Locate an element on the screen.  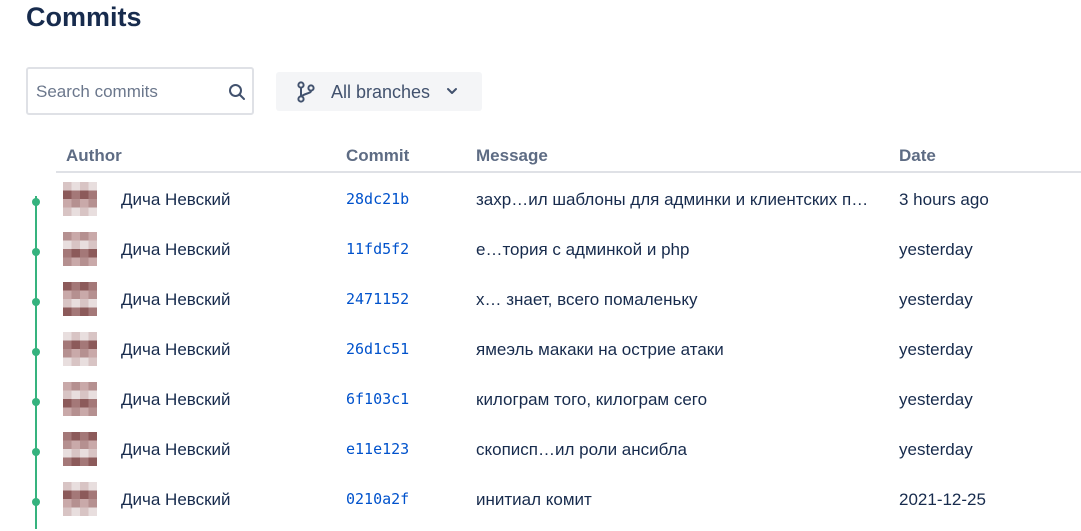
branch-filter-button: All branches is located at coordinates (379, 91).